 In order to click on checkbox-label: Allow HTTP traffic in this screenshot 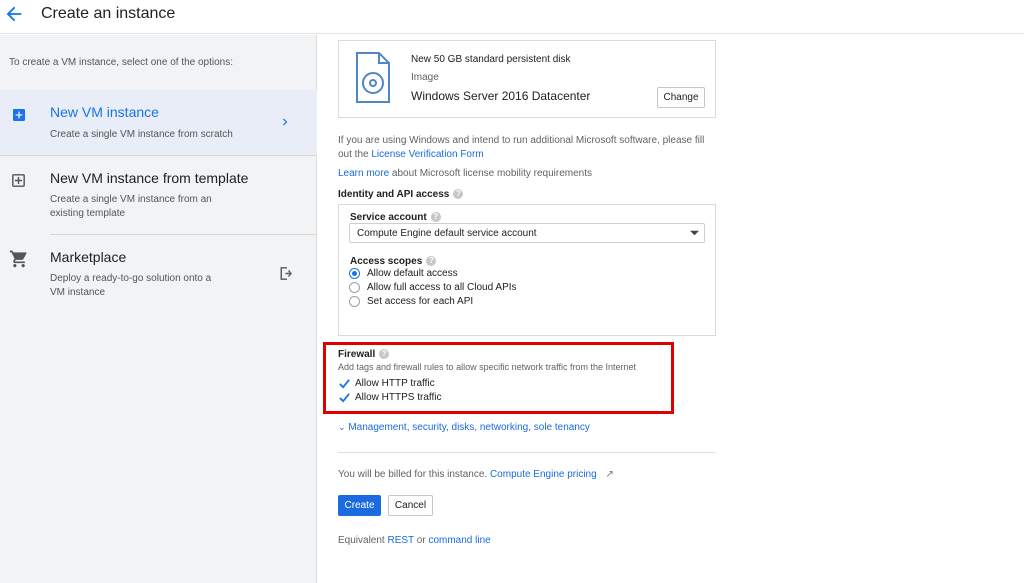, I will do `click(395, 383)`.